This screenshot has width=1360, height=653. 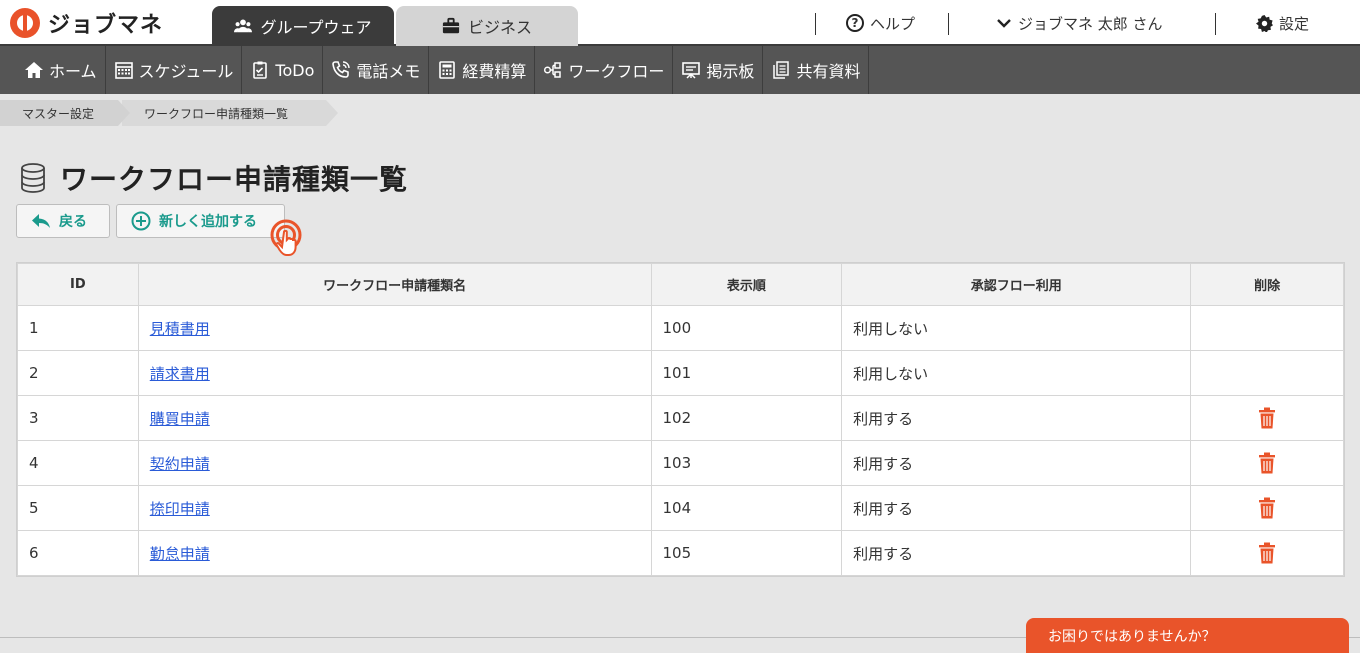 I want to click on table-header-row: ID ワークフロー申請種類名 表示順 承認フロー利用 削除, so click(x=680, y=284).